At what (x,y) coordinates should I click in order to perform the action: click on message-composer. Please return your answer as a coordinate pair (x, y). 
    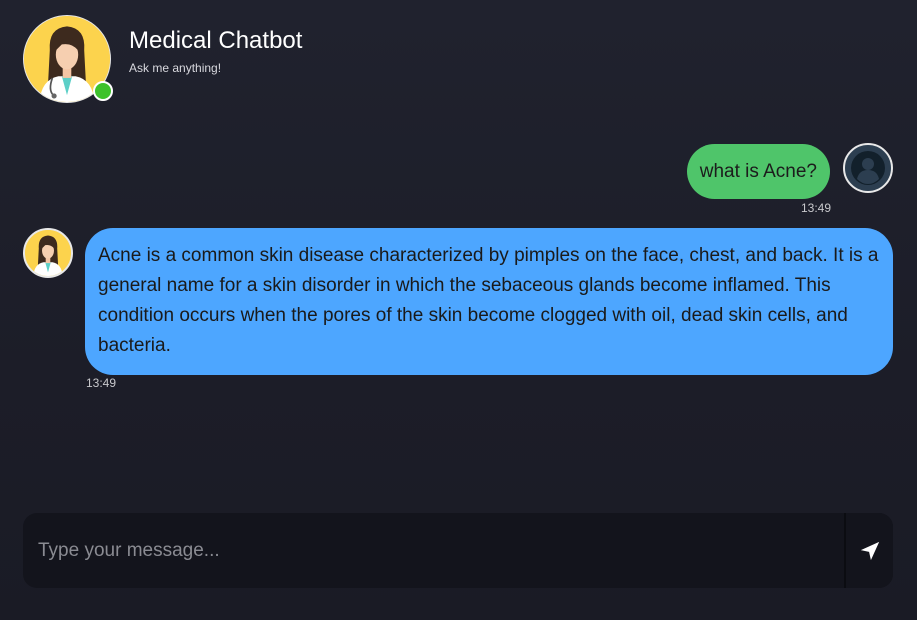
    Looking at the image, I should click on (458, 550).